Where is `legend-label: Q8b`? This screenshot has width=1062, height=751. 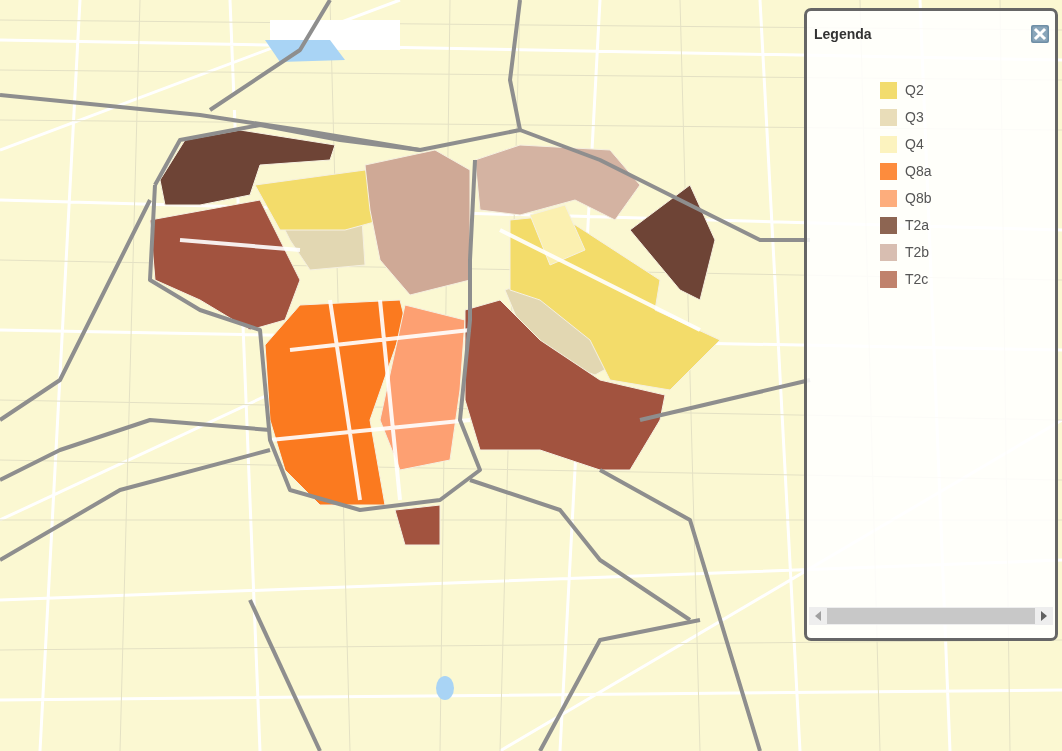
legend-label: Q8b is located at coordinates (918, 198).